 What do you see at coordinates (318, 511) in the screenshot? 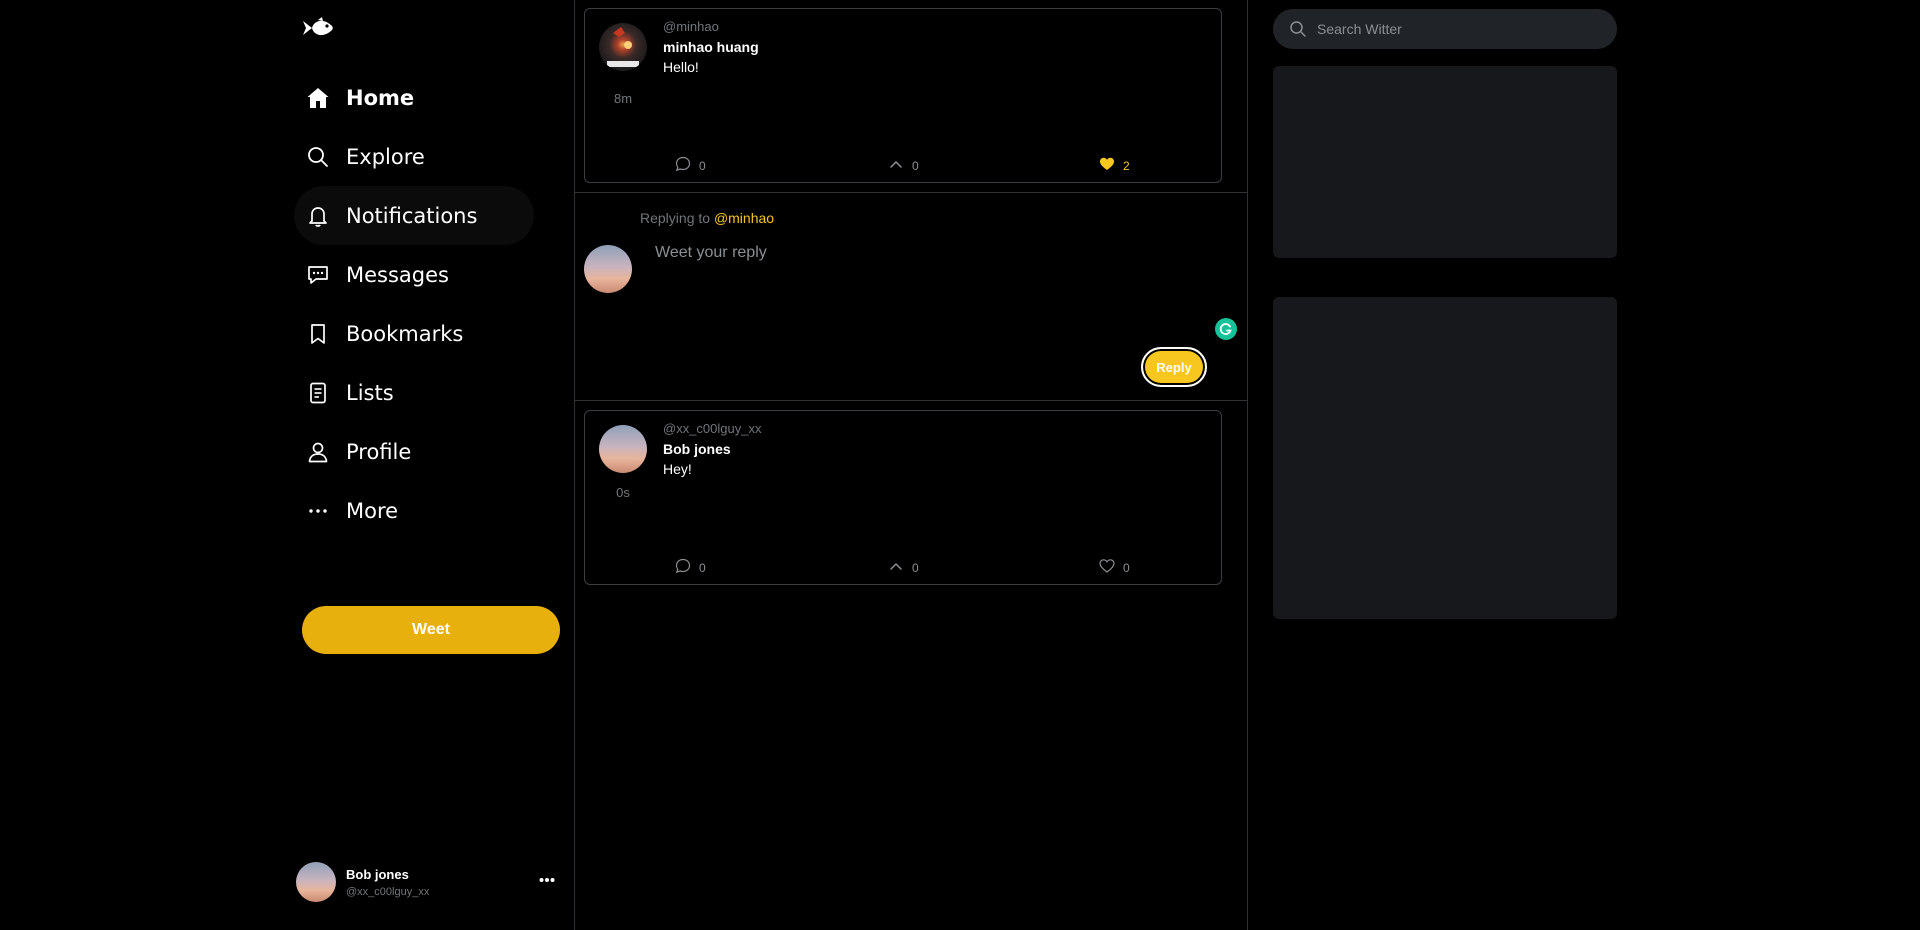
I see `more-dots-icon` at bounding box center [318, 511].